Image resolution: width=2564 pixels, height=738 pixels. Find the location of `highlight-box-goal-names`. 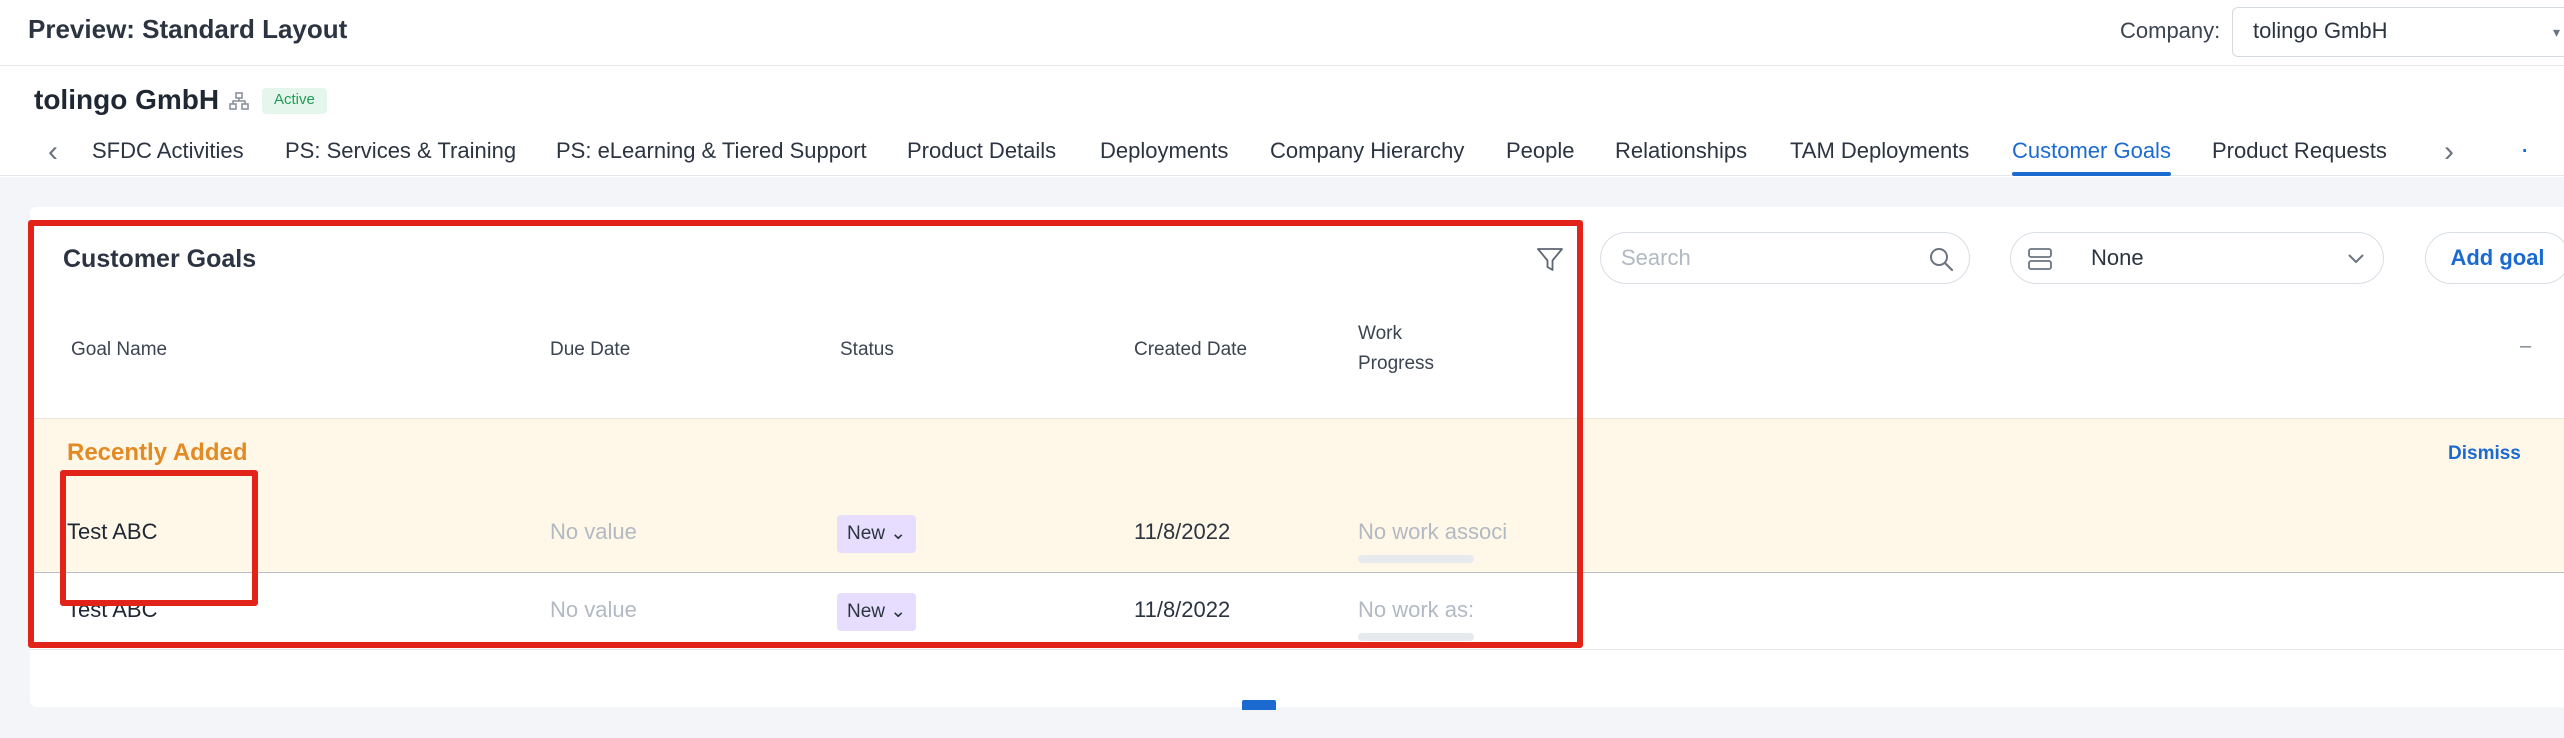

highlight-box-goal-names is located at coordinates (159, 538).